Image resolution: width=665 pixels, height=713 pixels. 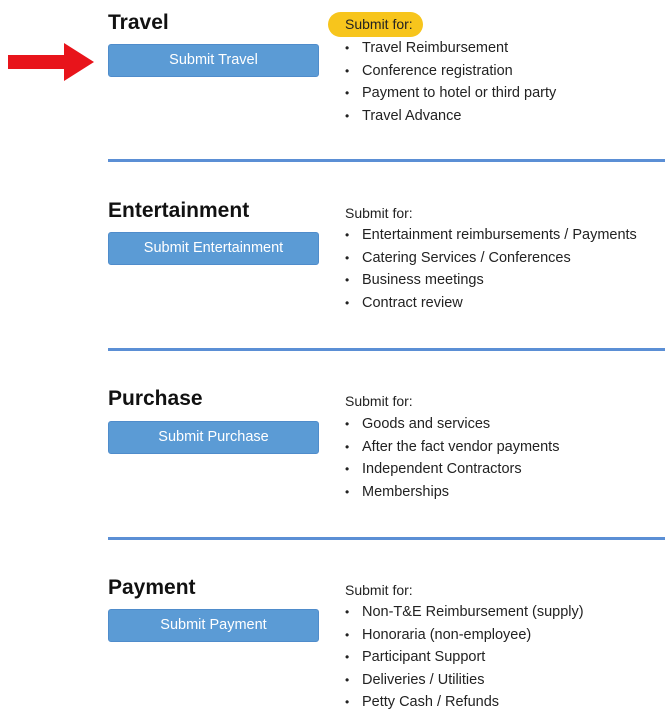 I want to click on list-item: • Contract review, so click(x=491, y=303).